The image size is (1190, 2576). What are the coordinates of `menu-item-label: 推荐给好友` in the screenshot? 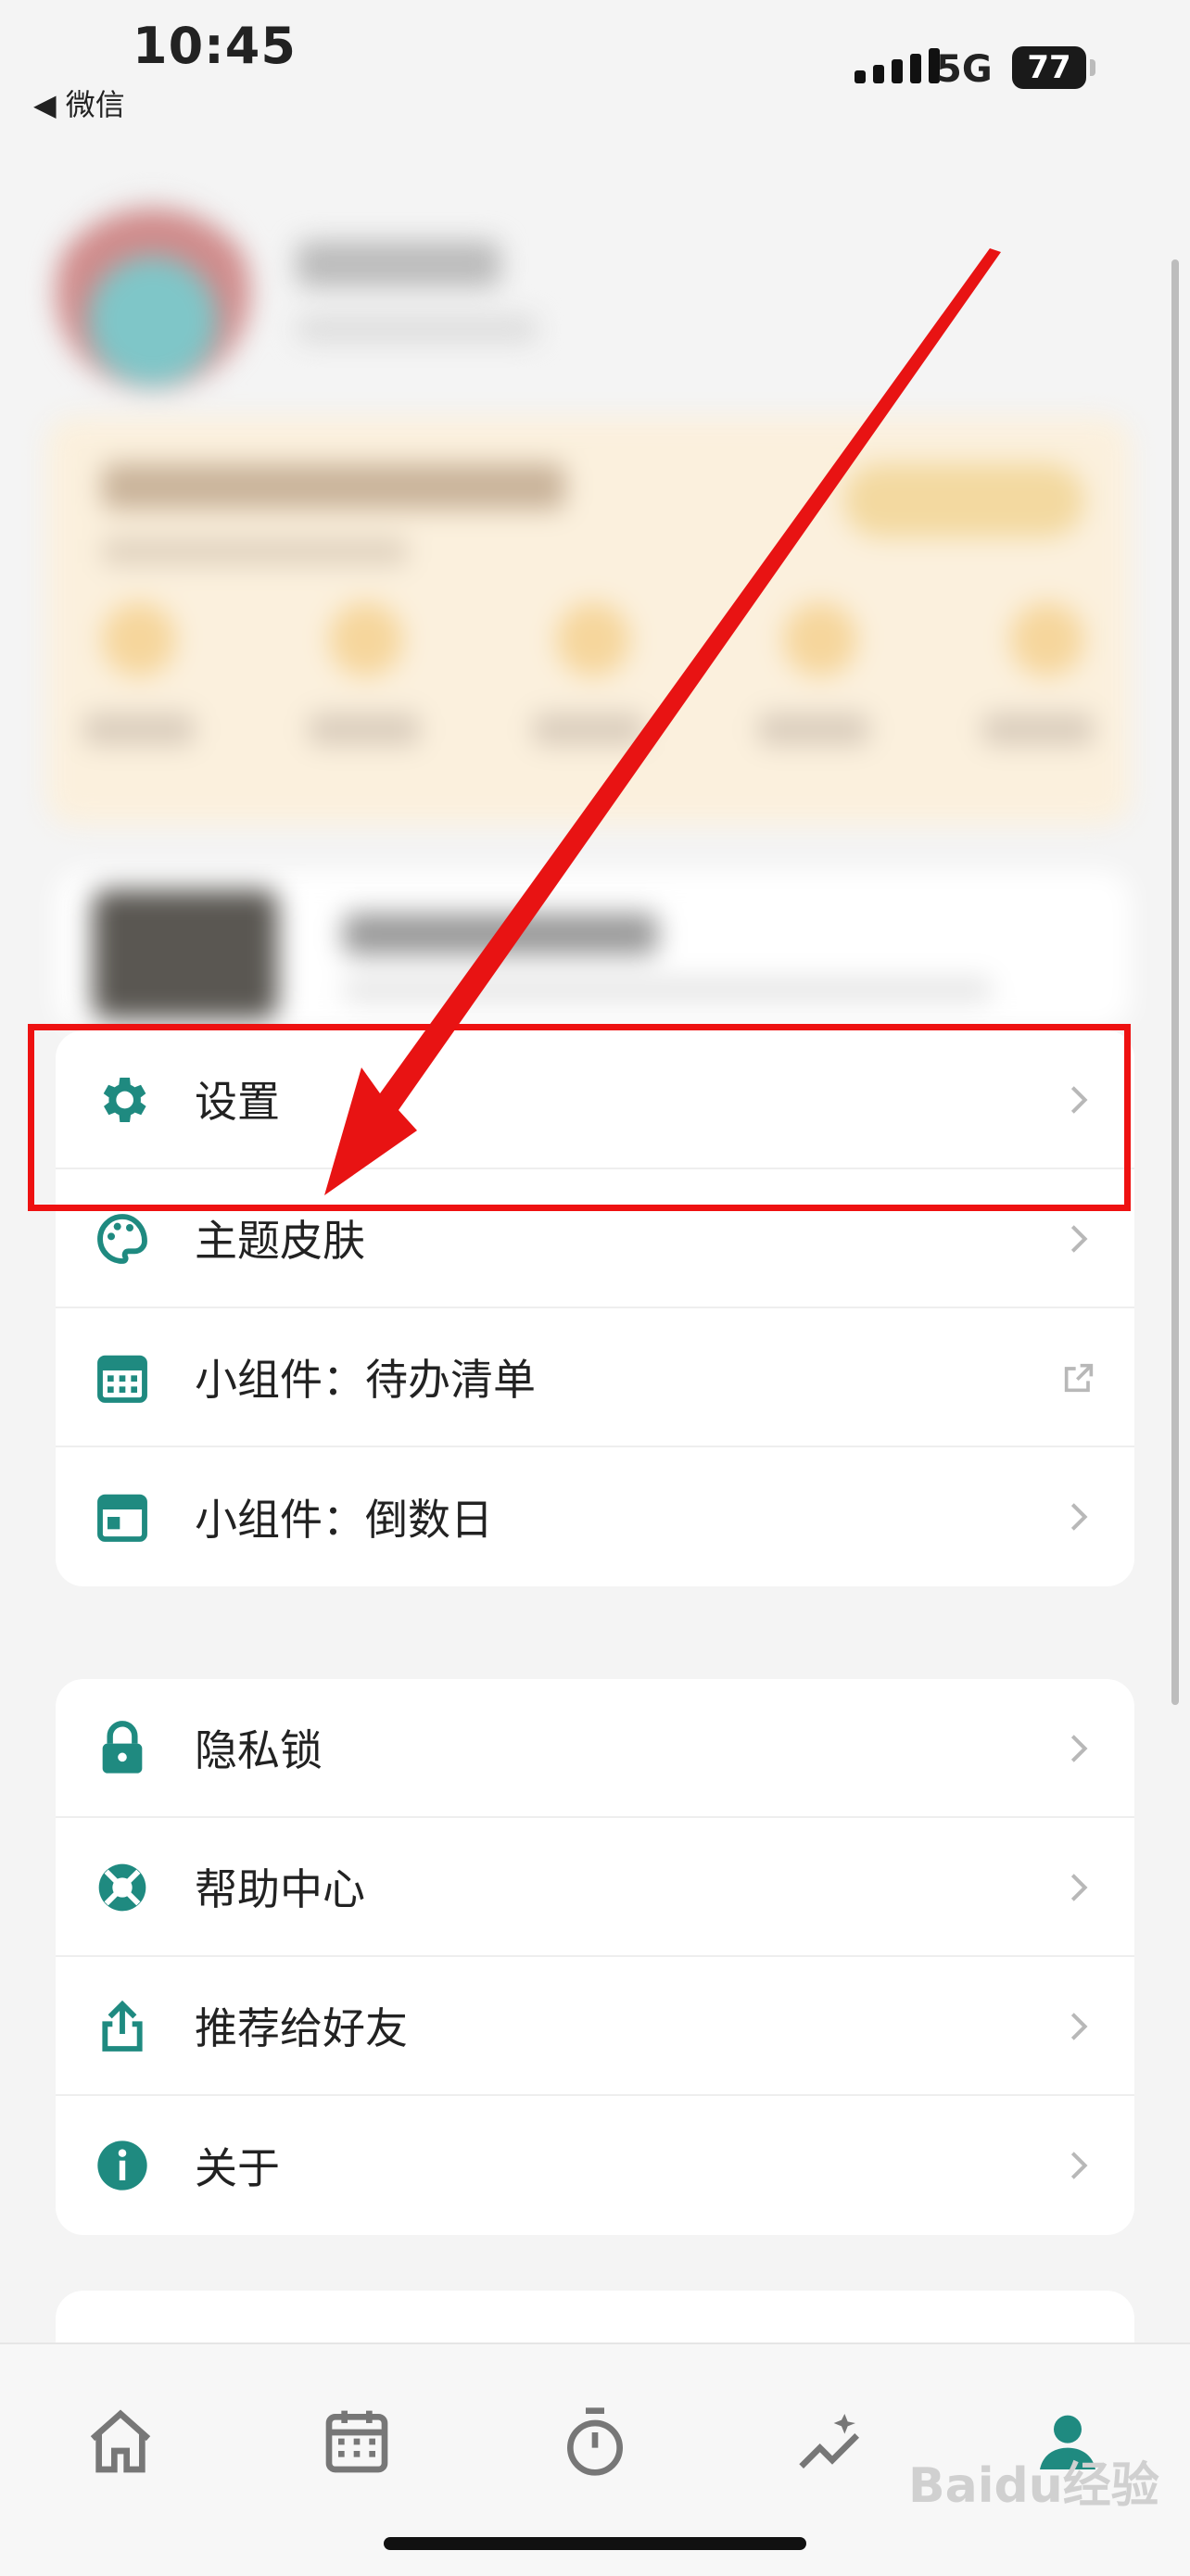 It's located at (301, 2028).